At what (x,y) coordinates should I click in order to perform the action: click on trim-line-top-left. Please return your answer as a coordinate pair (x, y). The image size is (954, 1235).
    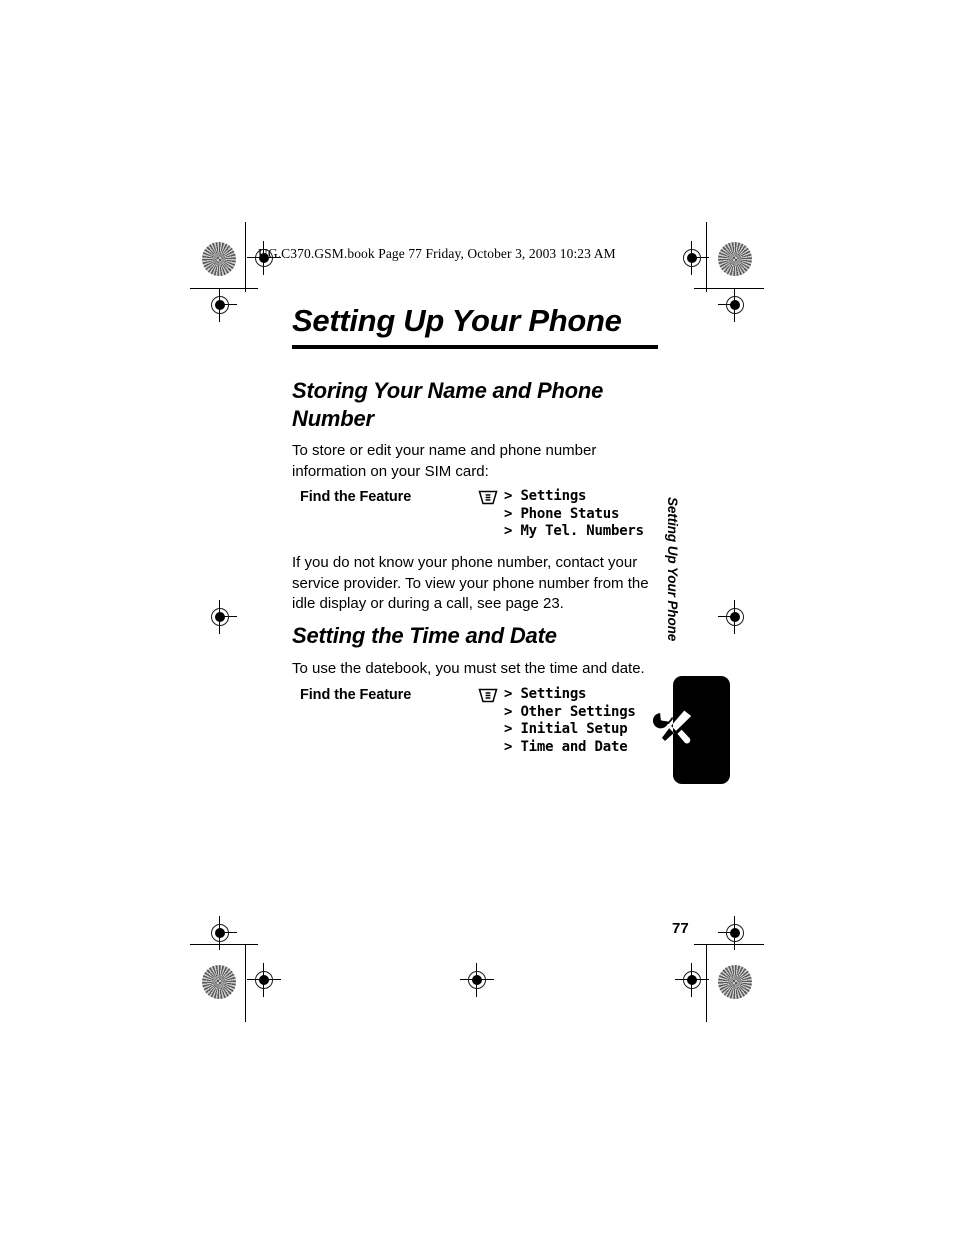
    Looking at the image, I should click on (224, 289).